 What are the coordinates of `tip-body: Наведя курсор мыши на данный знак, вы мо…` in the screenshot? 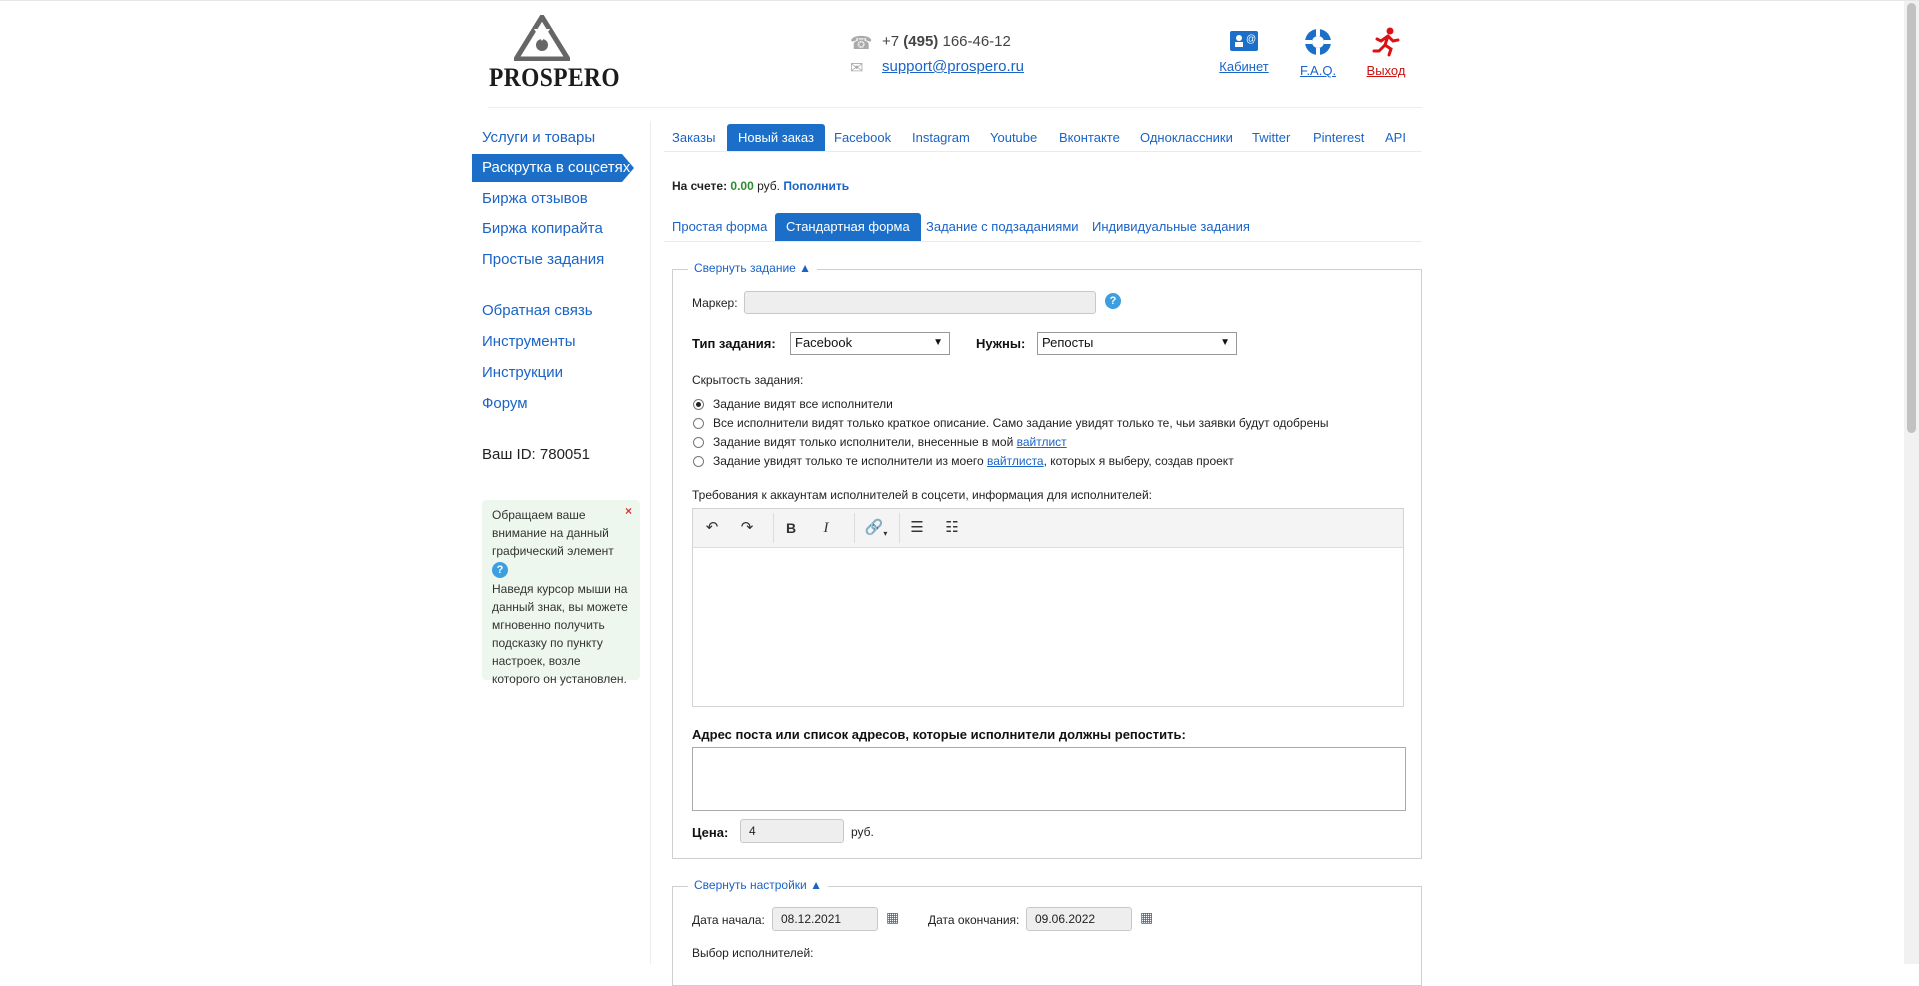 It's located at (560, 634).